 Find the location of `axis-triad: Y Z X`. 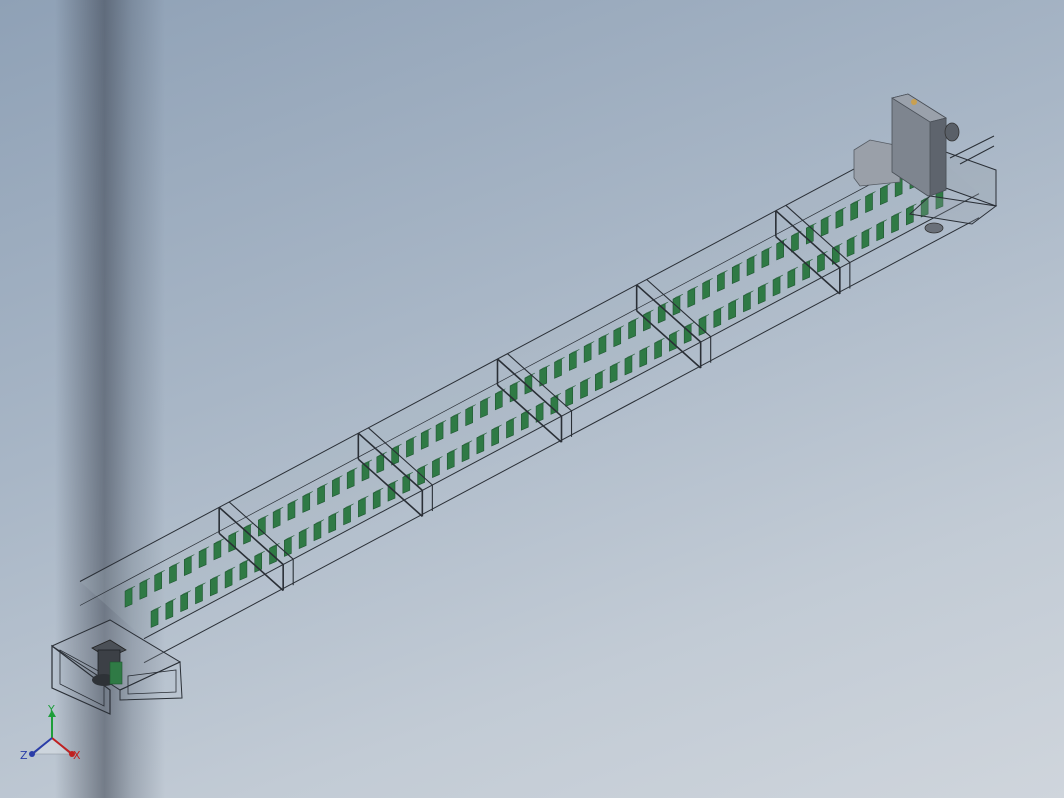

axis-triad: Y Z X is located at coordinates (53, 739).